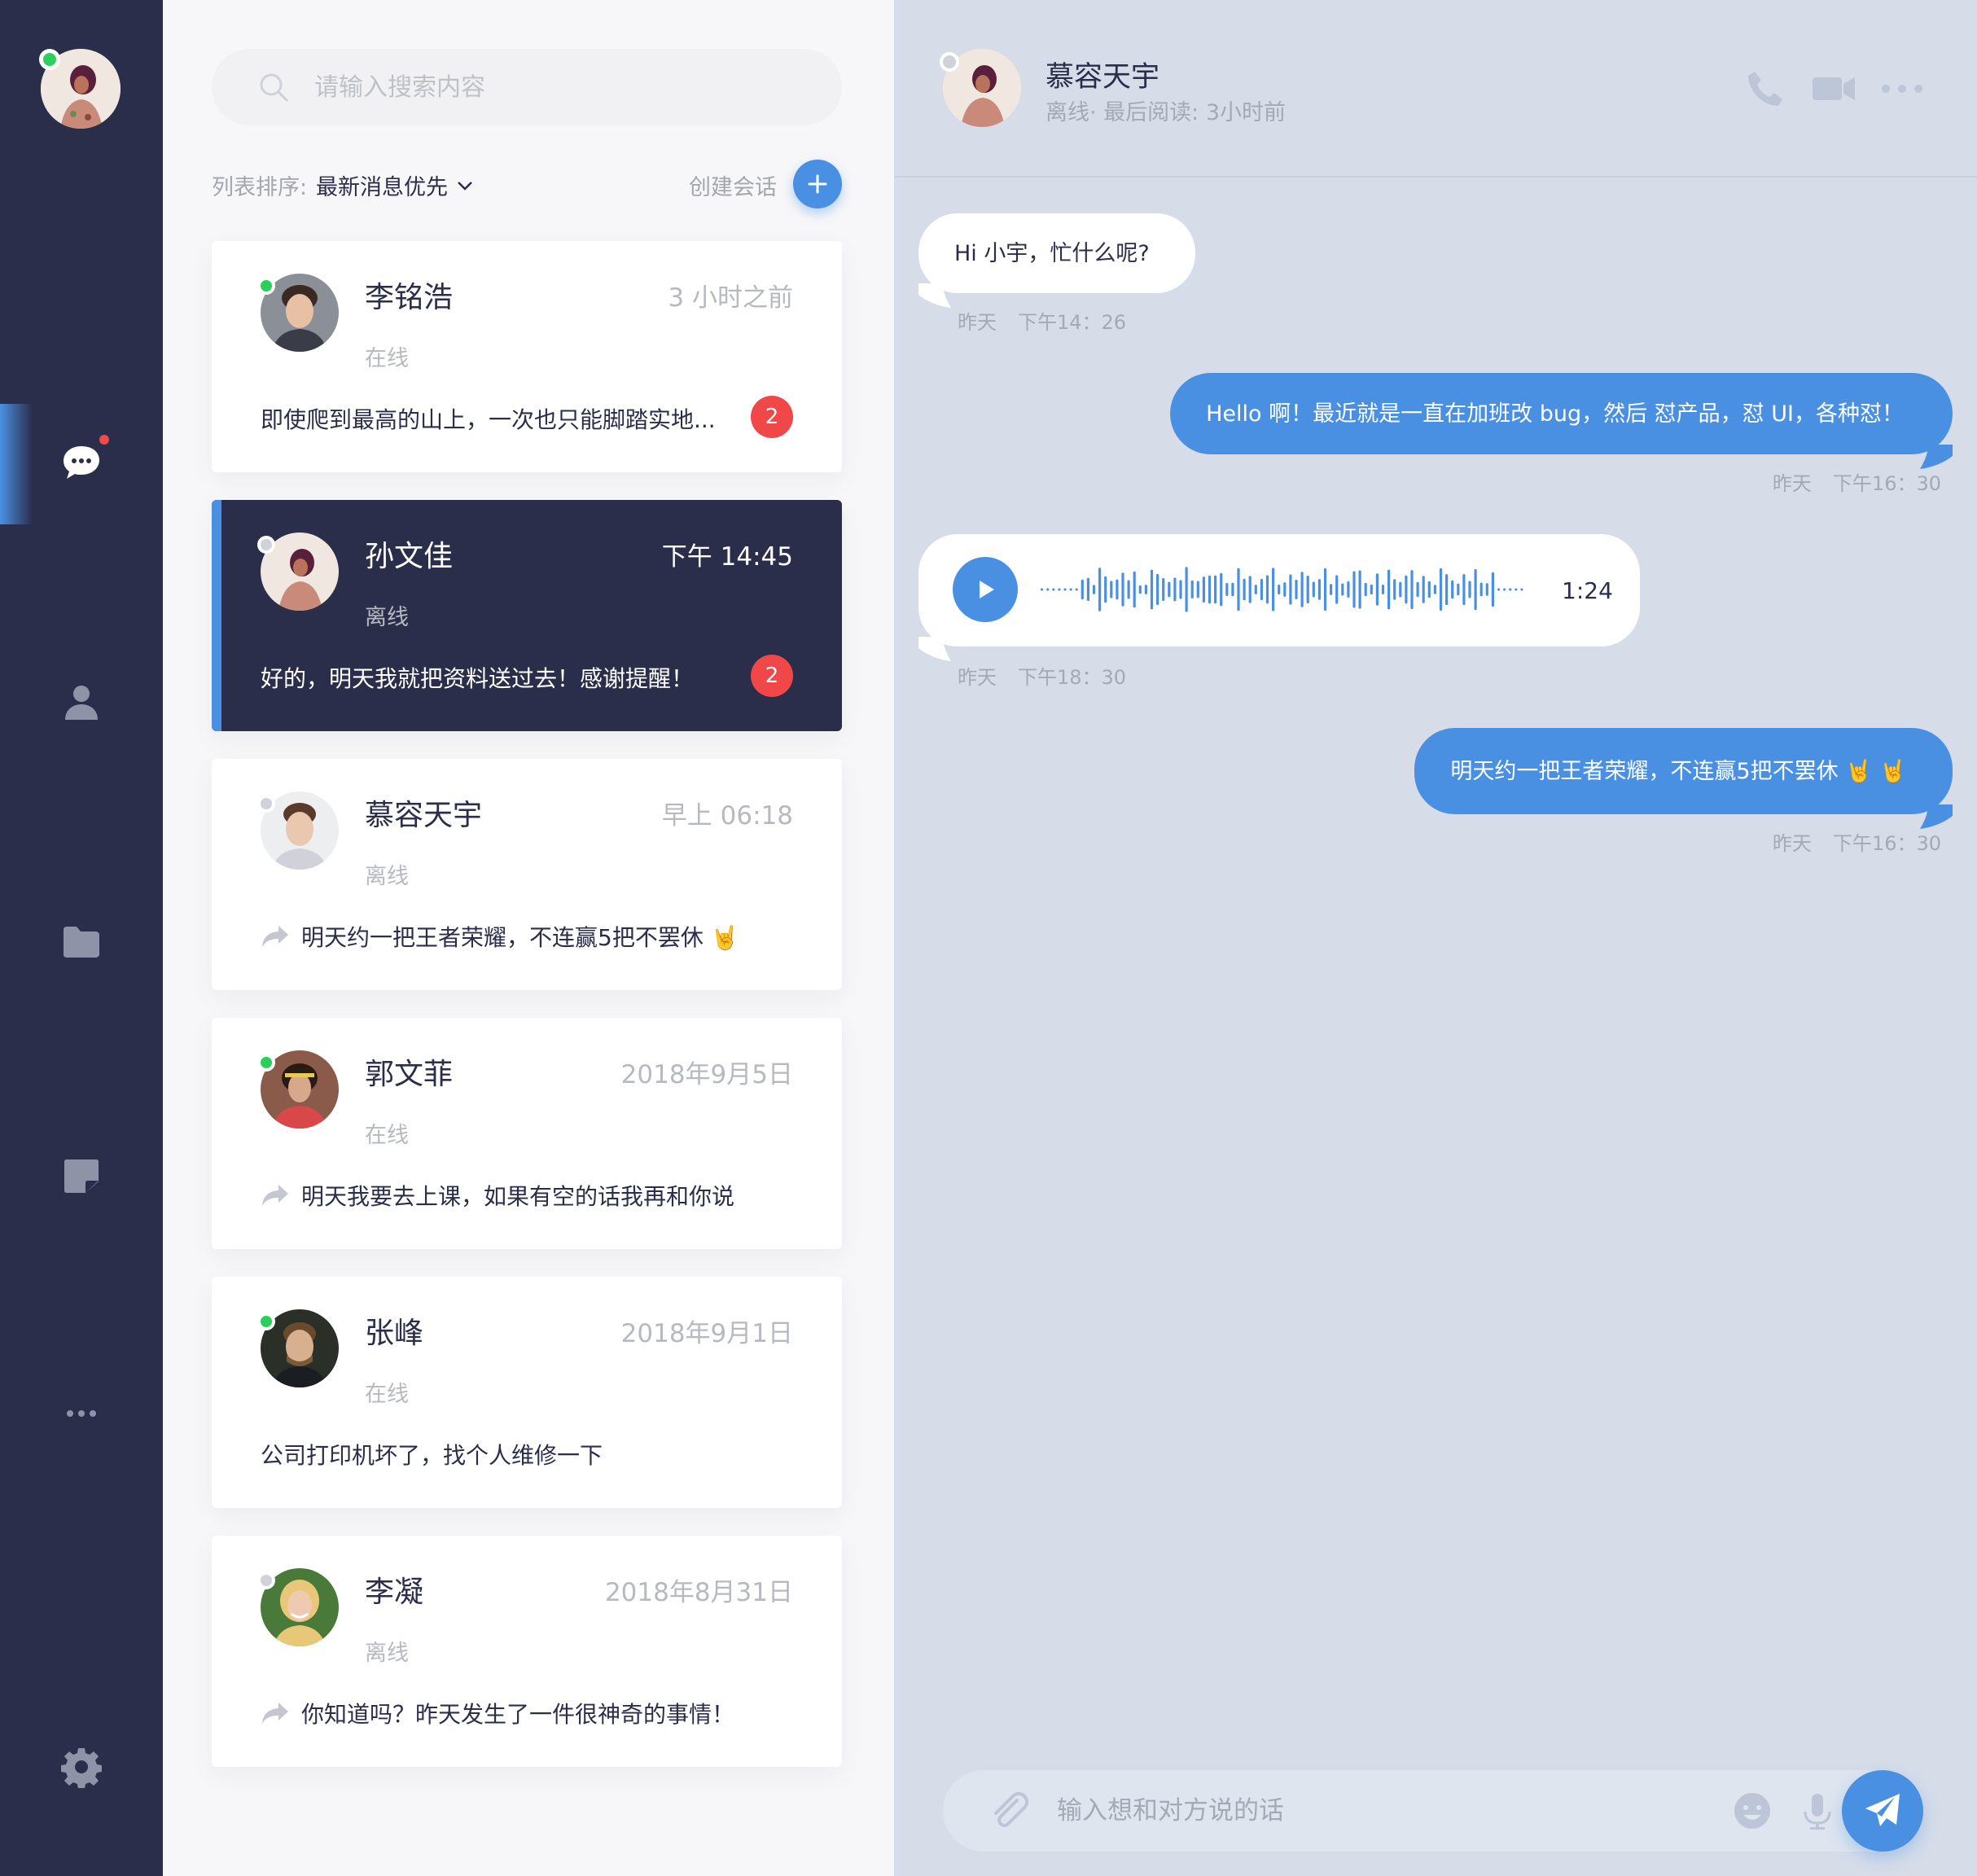 The height and width of the screenshot is (1876, 1977). I want to click on conversation-item: 张峰 2018年9月1日 在线 公司打印机坏了，找个人维修一下, so click(527, 1393).